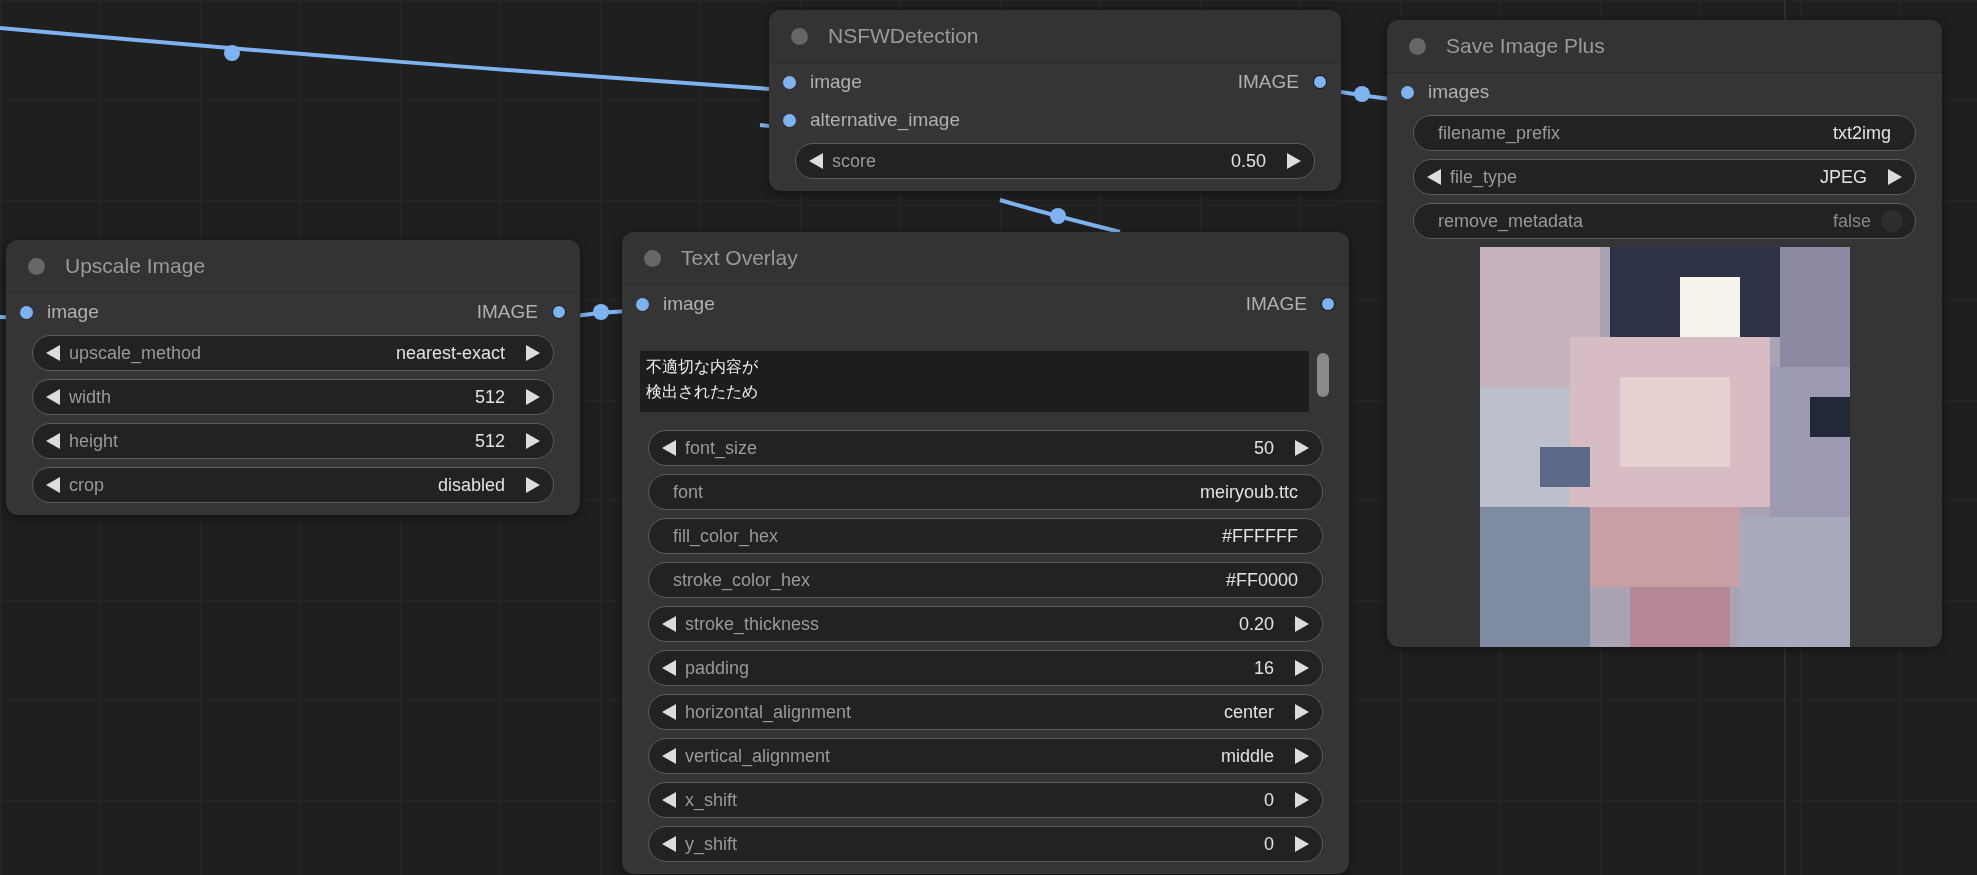  What do you see at coordinates (293, 397) in the screenshot?
I see `number-widget: width 512` at bounding box center [293, 397].